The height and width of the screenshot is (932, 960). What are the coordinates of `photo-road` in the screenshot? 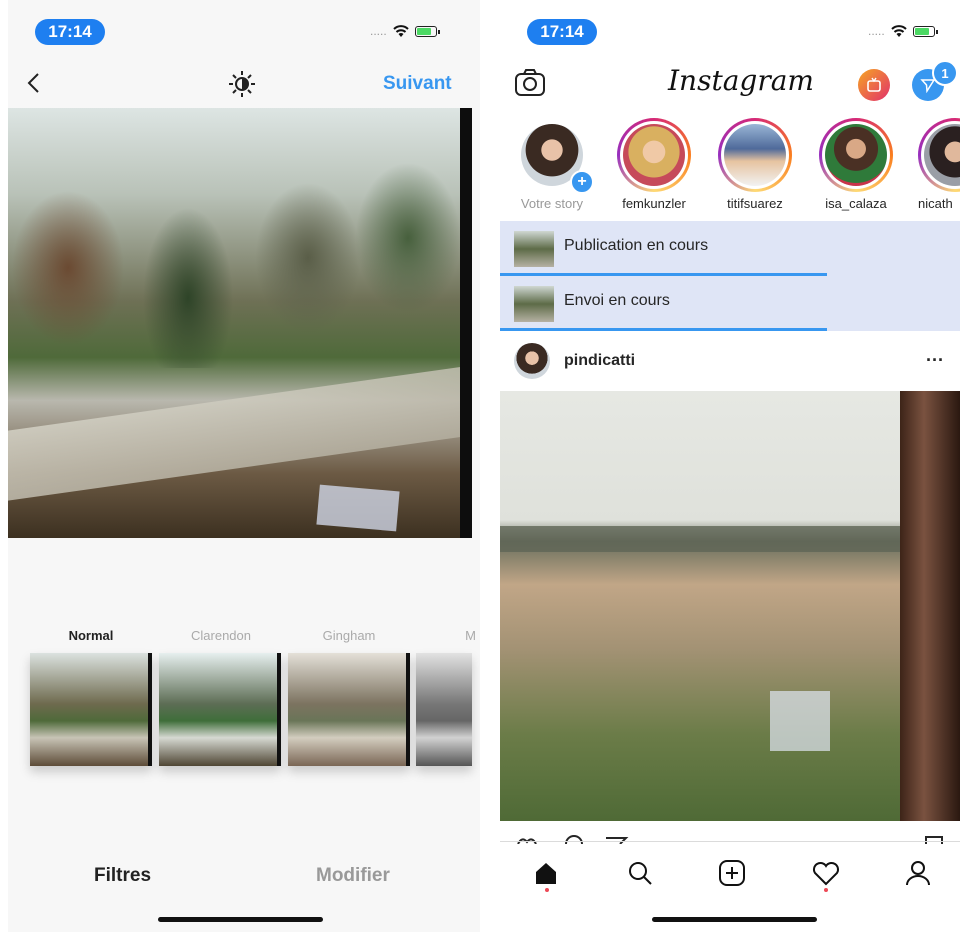 It's located at (240, 433).